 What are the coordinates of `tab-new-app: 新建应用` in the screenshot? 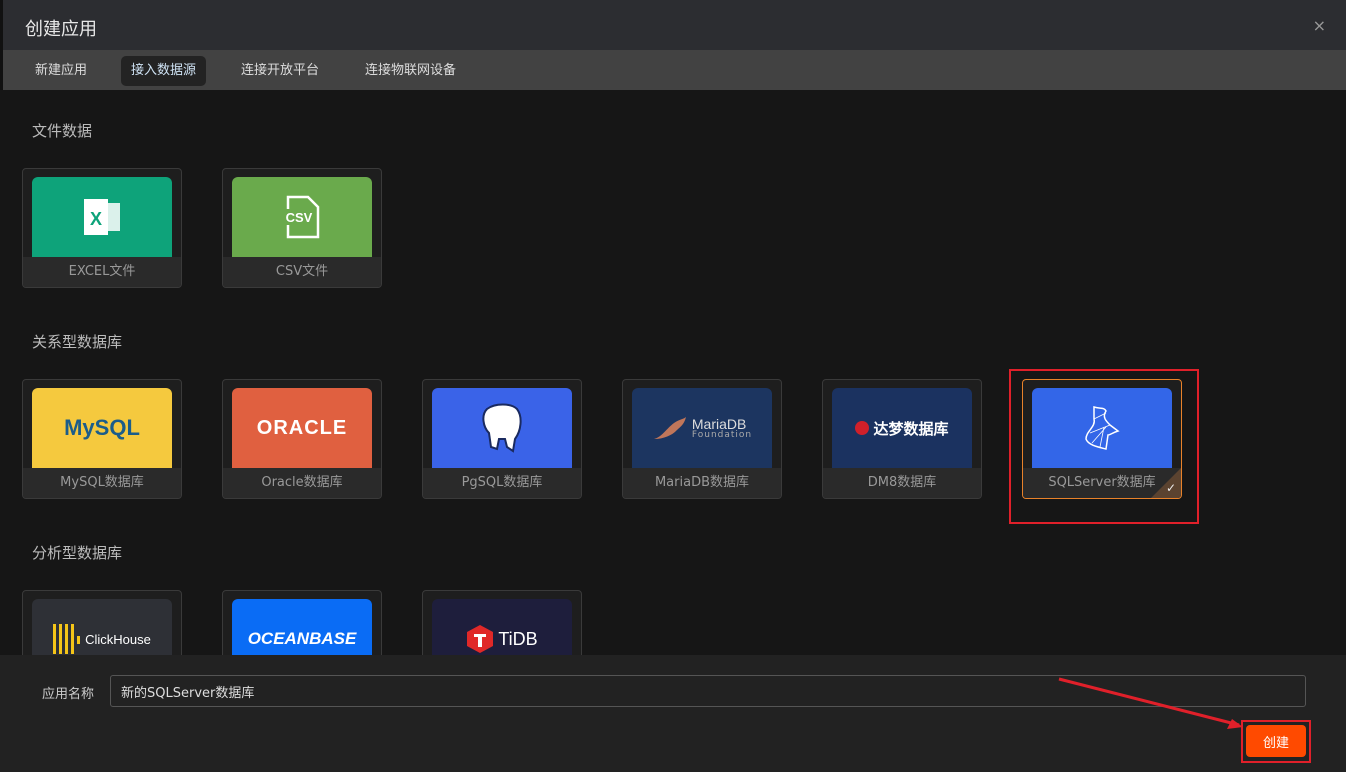 It's located at (61, 71).